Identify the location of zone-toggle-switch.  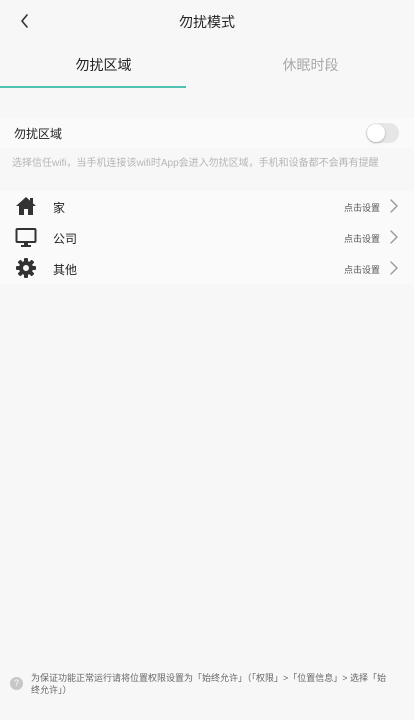
(382, 133).